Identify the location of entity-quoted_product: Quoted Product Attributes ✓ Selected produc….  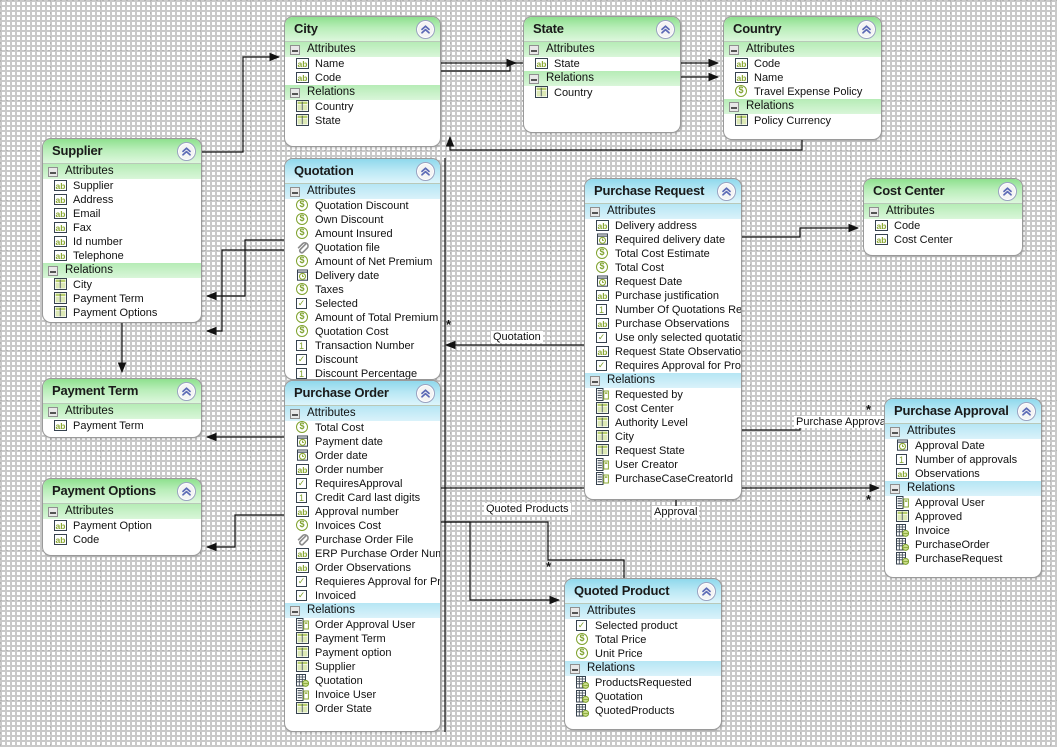
(643, 654).